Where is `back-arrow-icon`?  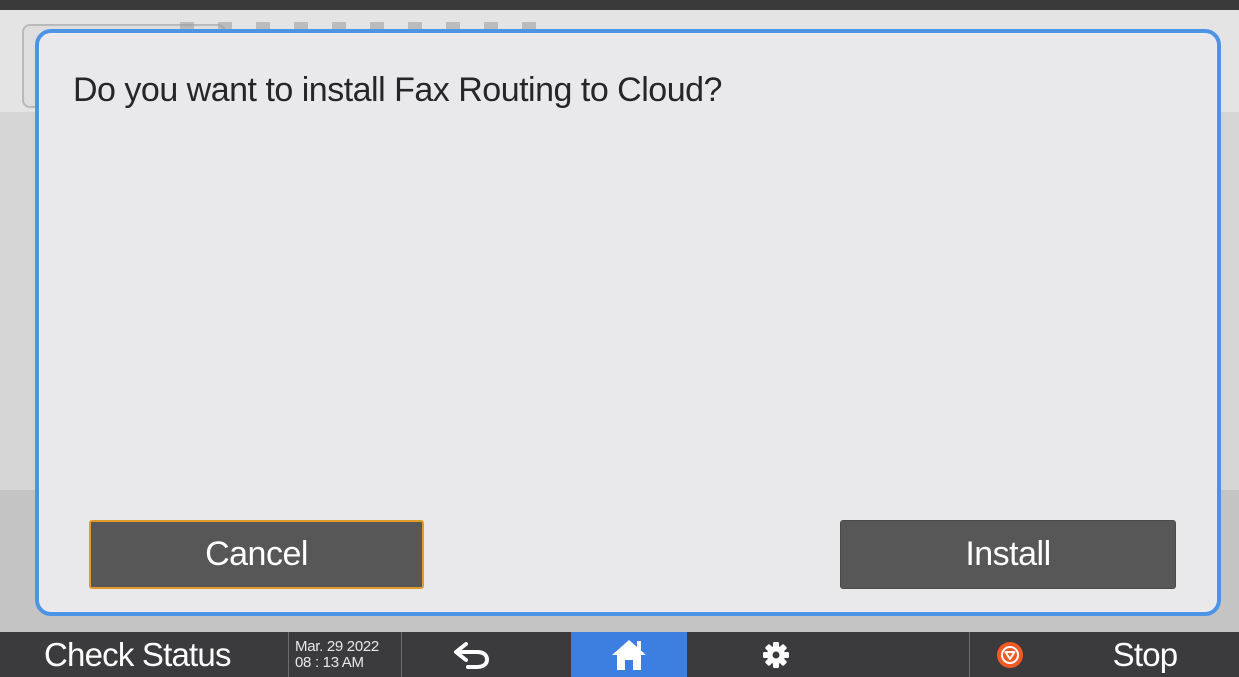
back-arrow-icon is located at coordinates (472, 655).